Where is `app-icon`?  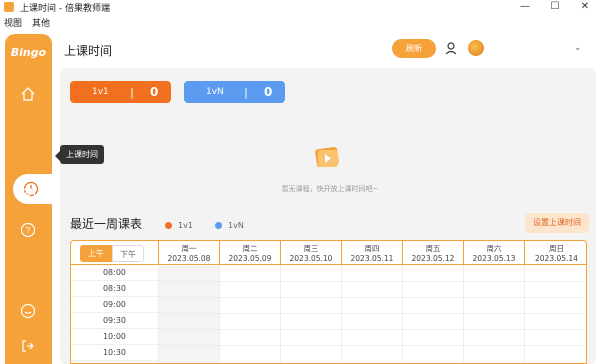 app-icon is located at coordinates (9, 7).